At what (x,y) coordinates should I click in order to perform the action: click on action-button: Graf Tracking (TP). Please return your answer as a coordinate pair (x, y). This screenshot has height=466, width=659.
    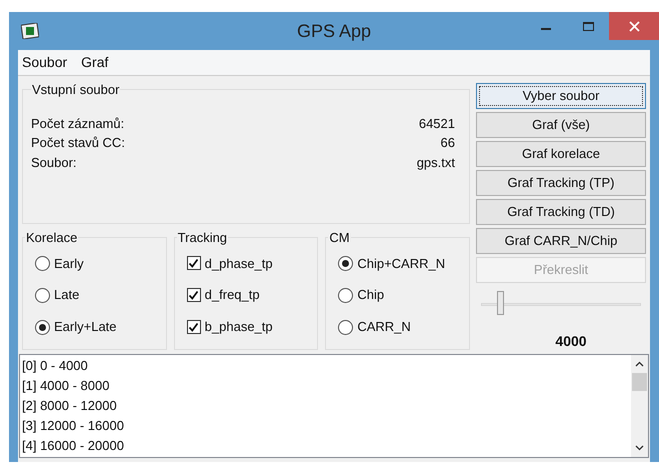
    Looking at the image, I should click on (561, 183).